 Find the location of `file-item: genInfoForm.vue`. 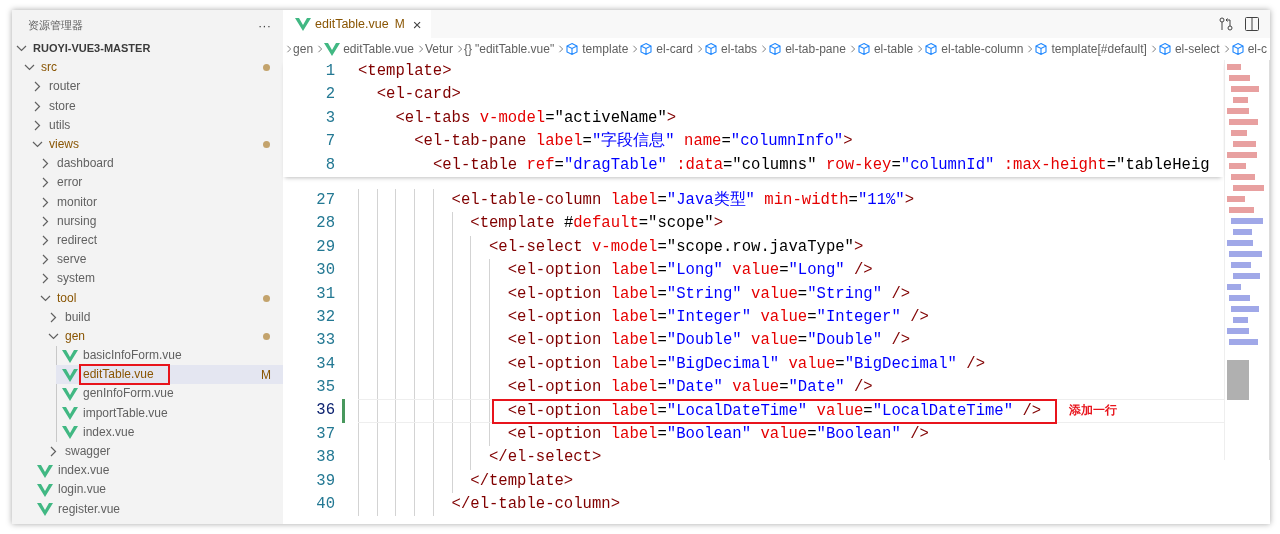

file-item: genInfoForm.vue is located at coordinates (169, 394).